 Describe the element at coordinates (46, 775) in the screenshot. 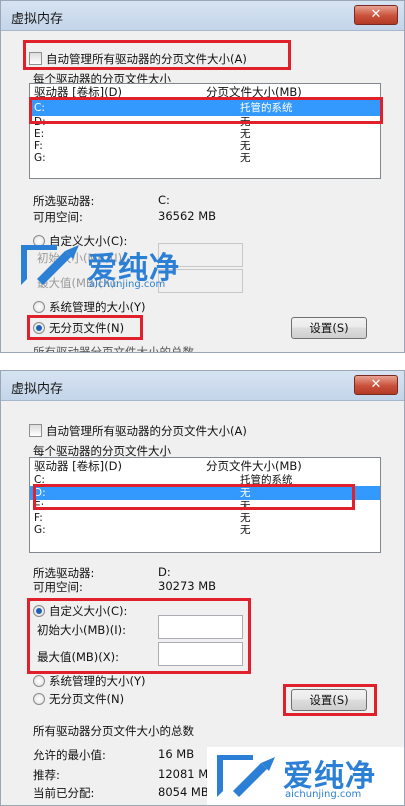

I see `recommended-label: 推荐:` at that location.